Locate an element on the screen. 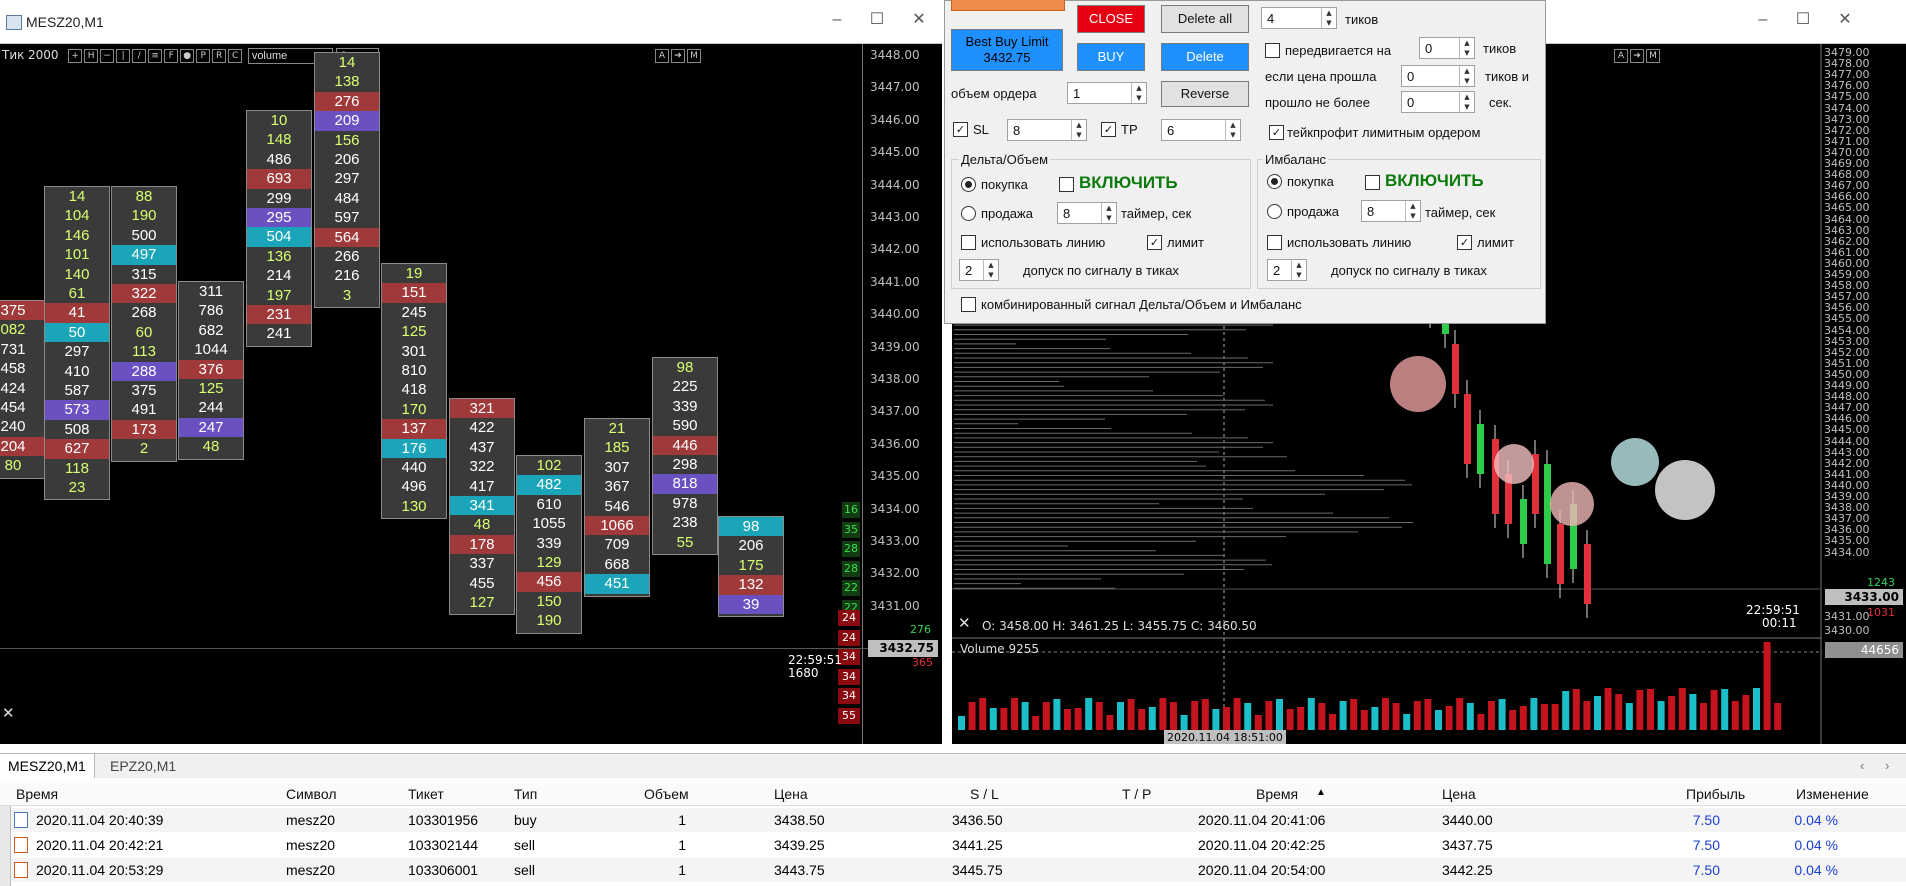 This screenshot has width=1906, height=886. imb-use-line-checkbox is located at coordinates (1274, 242).